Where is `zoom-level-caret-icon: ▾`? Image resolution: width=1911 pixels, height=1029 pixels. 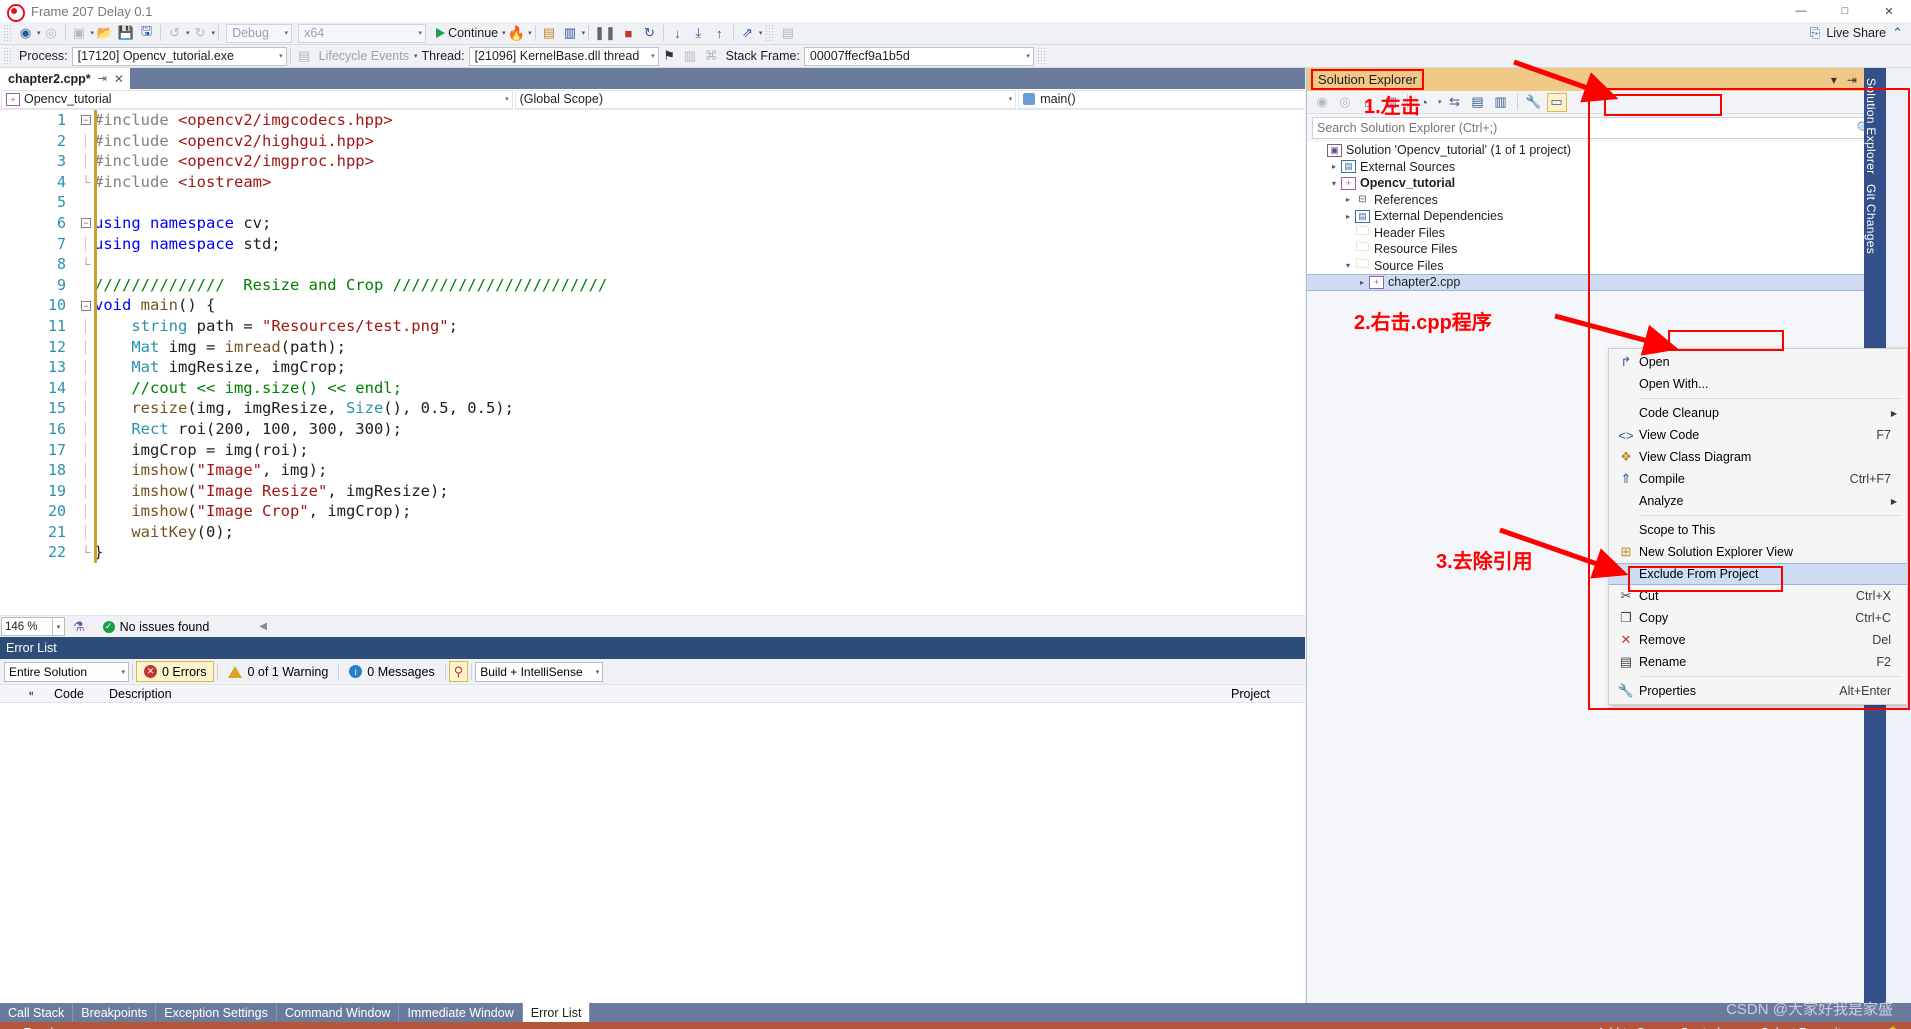 zoom-level-caret-icon: ▾ is located at coordinates (59, 626).